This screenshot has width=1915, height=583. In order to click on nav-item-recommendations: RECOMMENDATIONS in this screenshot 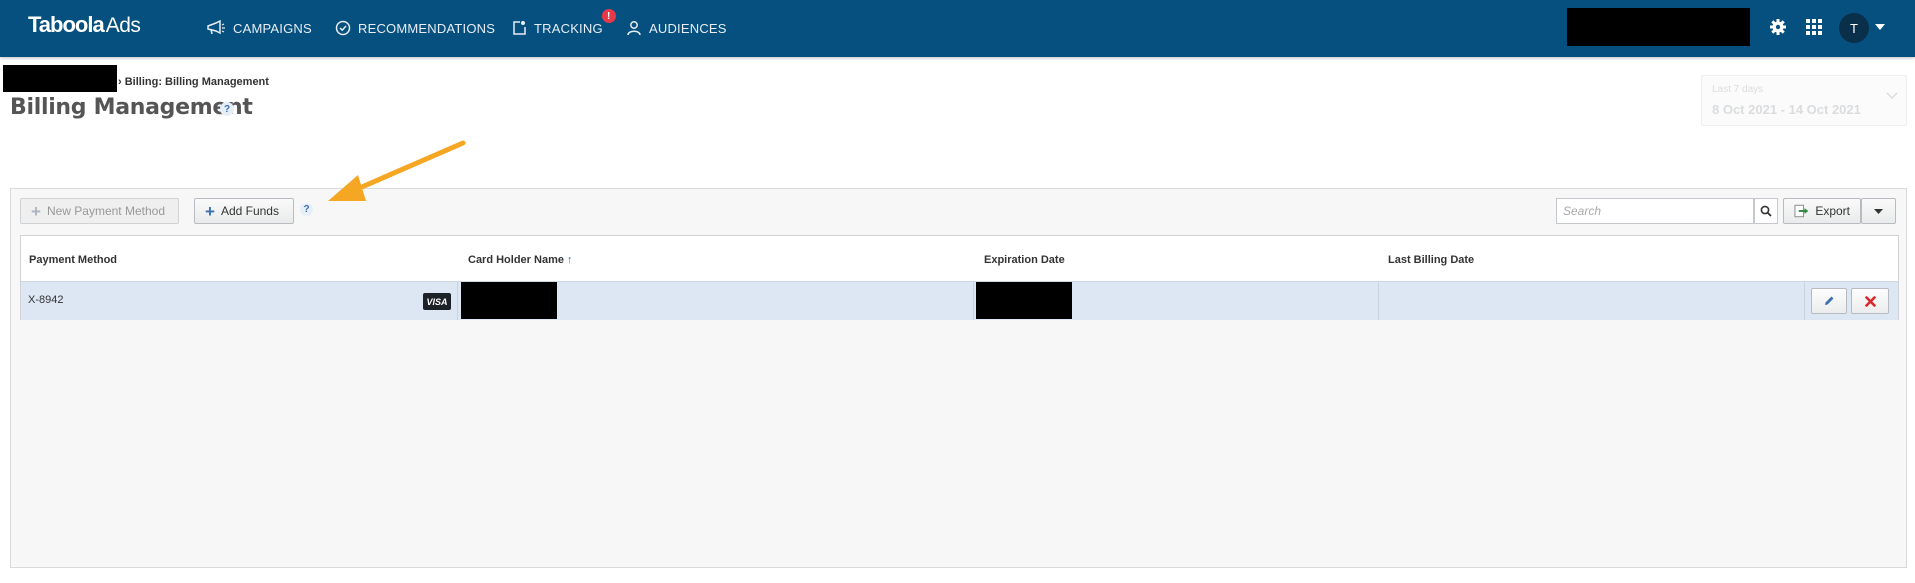, I will do `click(415, 28)`.